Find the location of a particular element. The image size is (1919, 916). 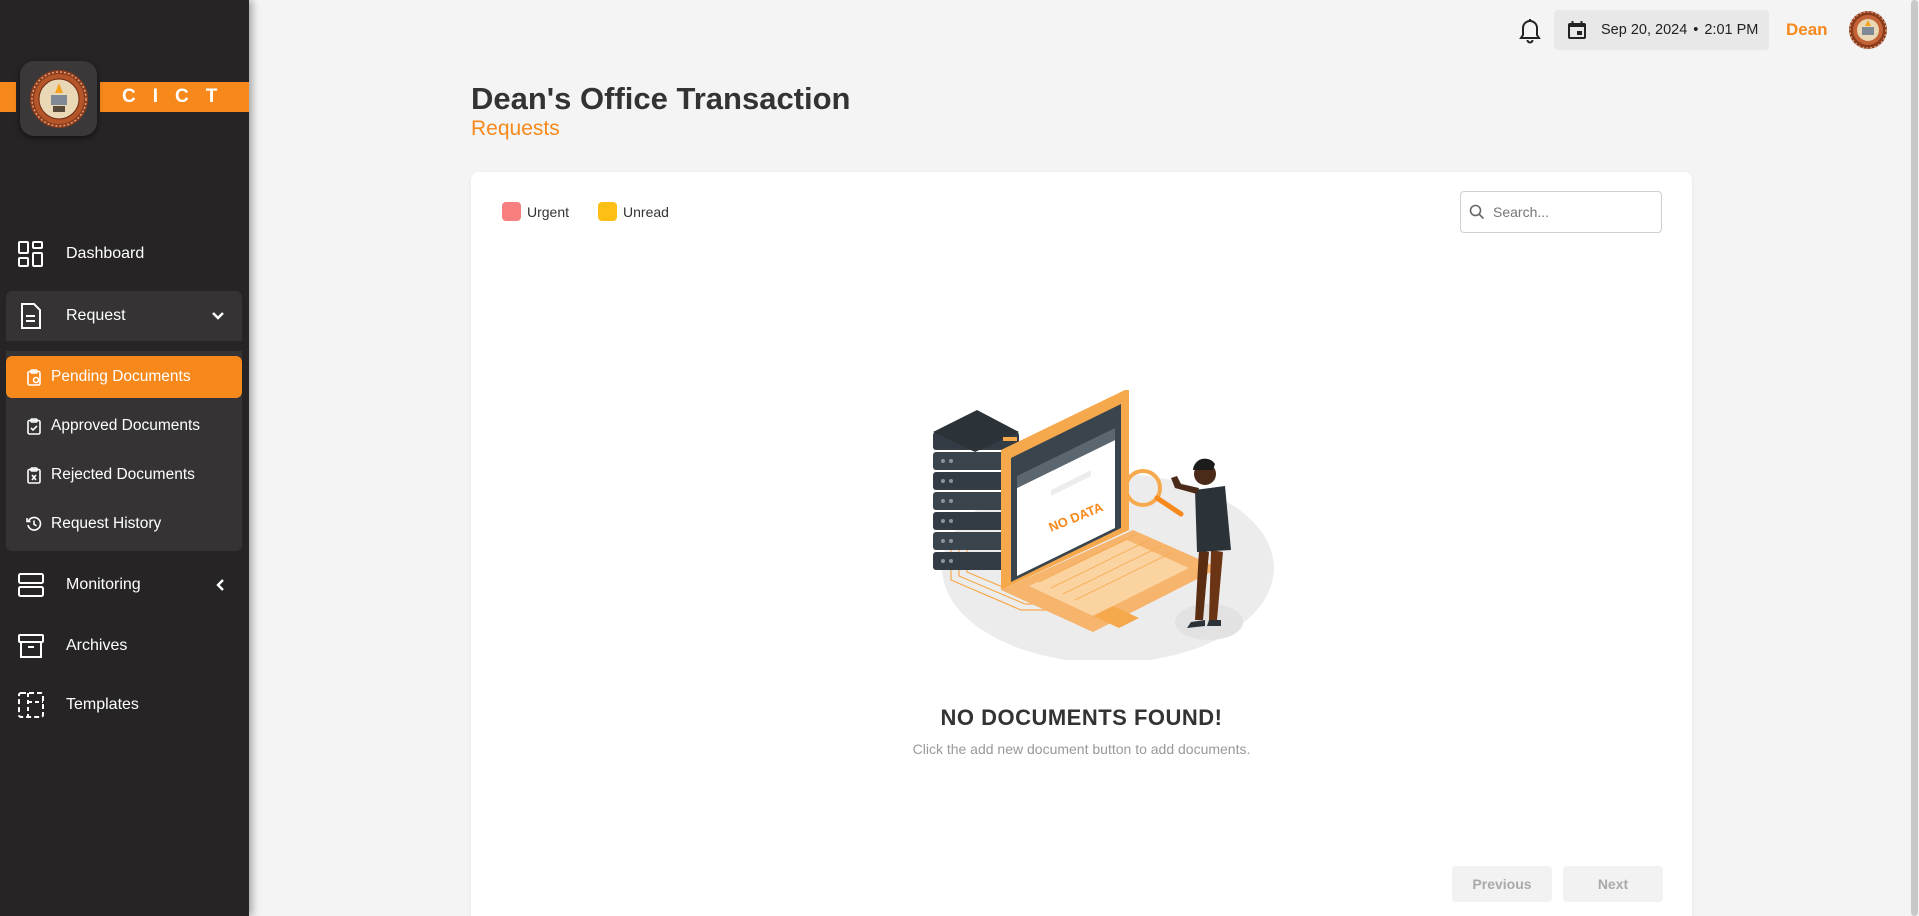

page-title: Dean's Office Transaction is located at coordinates (661, 98).